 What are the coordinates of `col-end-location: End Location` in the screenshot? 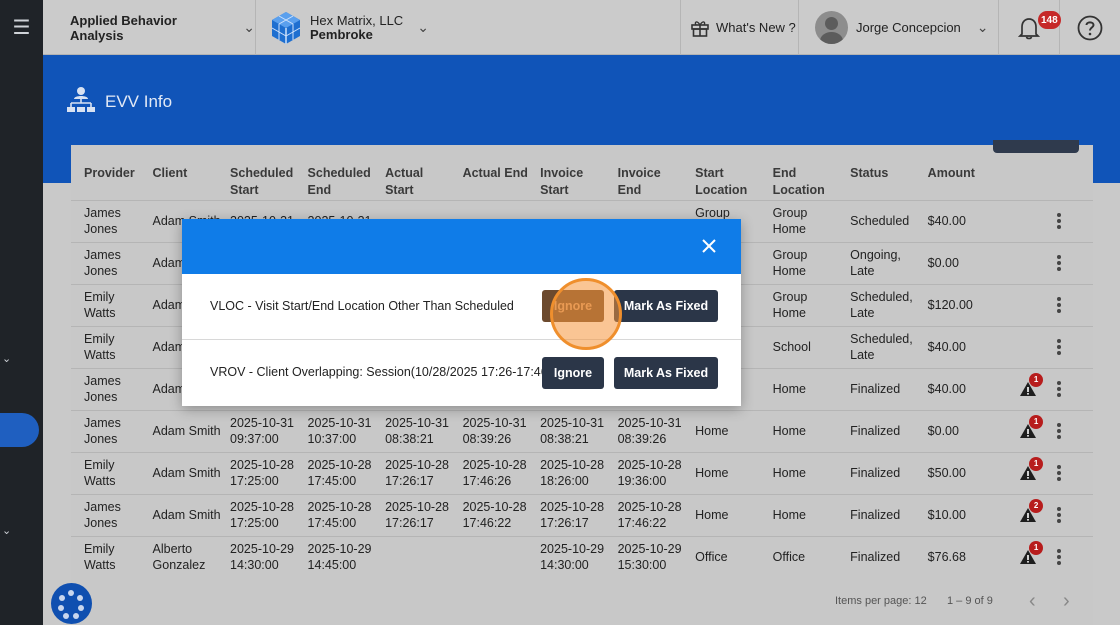 It's located at (808, 178).